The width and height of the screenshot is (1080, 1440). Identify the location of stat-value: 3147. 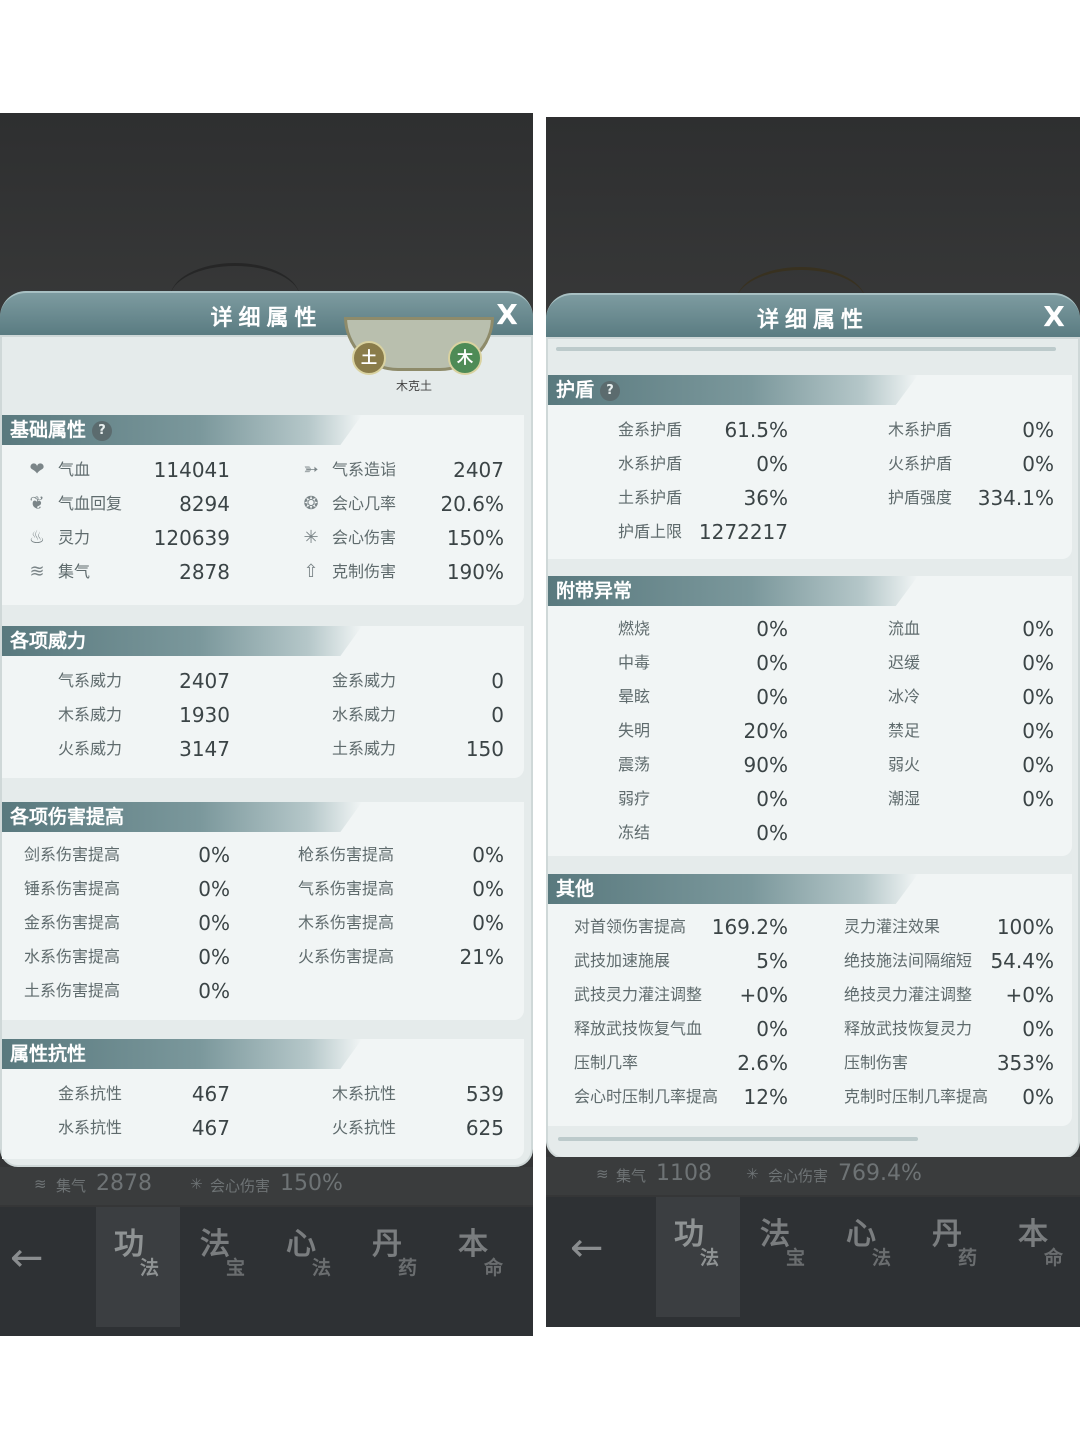
(204, 749).